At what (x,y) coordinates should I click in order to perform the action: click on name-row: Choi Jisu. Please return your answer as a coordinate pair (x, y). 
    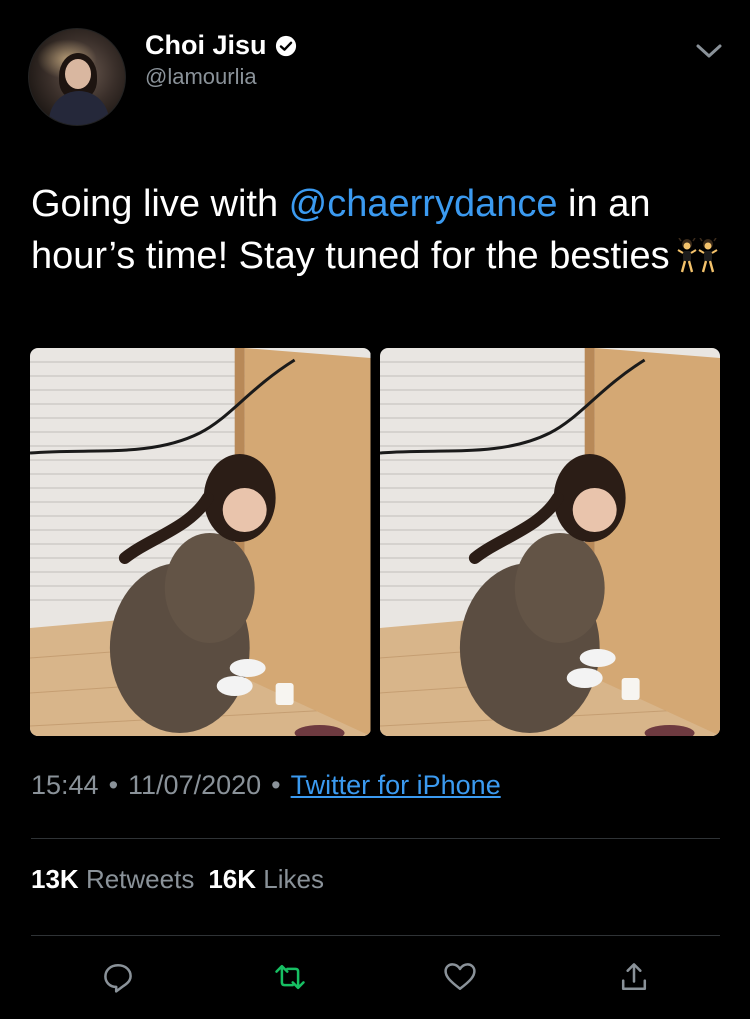
    Looking at the image, I should click on (221, 45).